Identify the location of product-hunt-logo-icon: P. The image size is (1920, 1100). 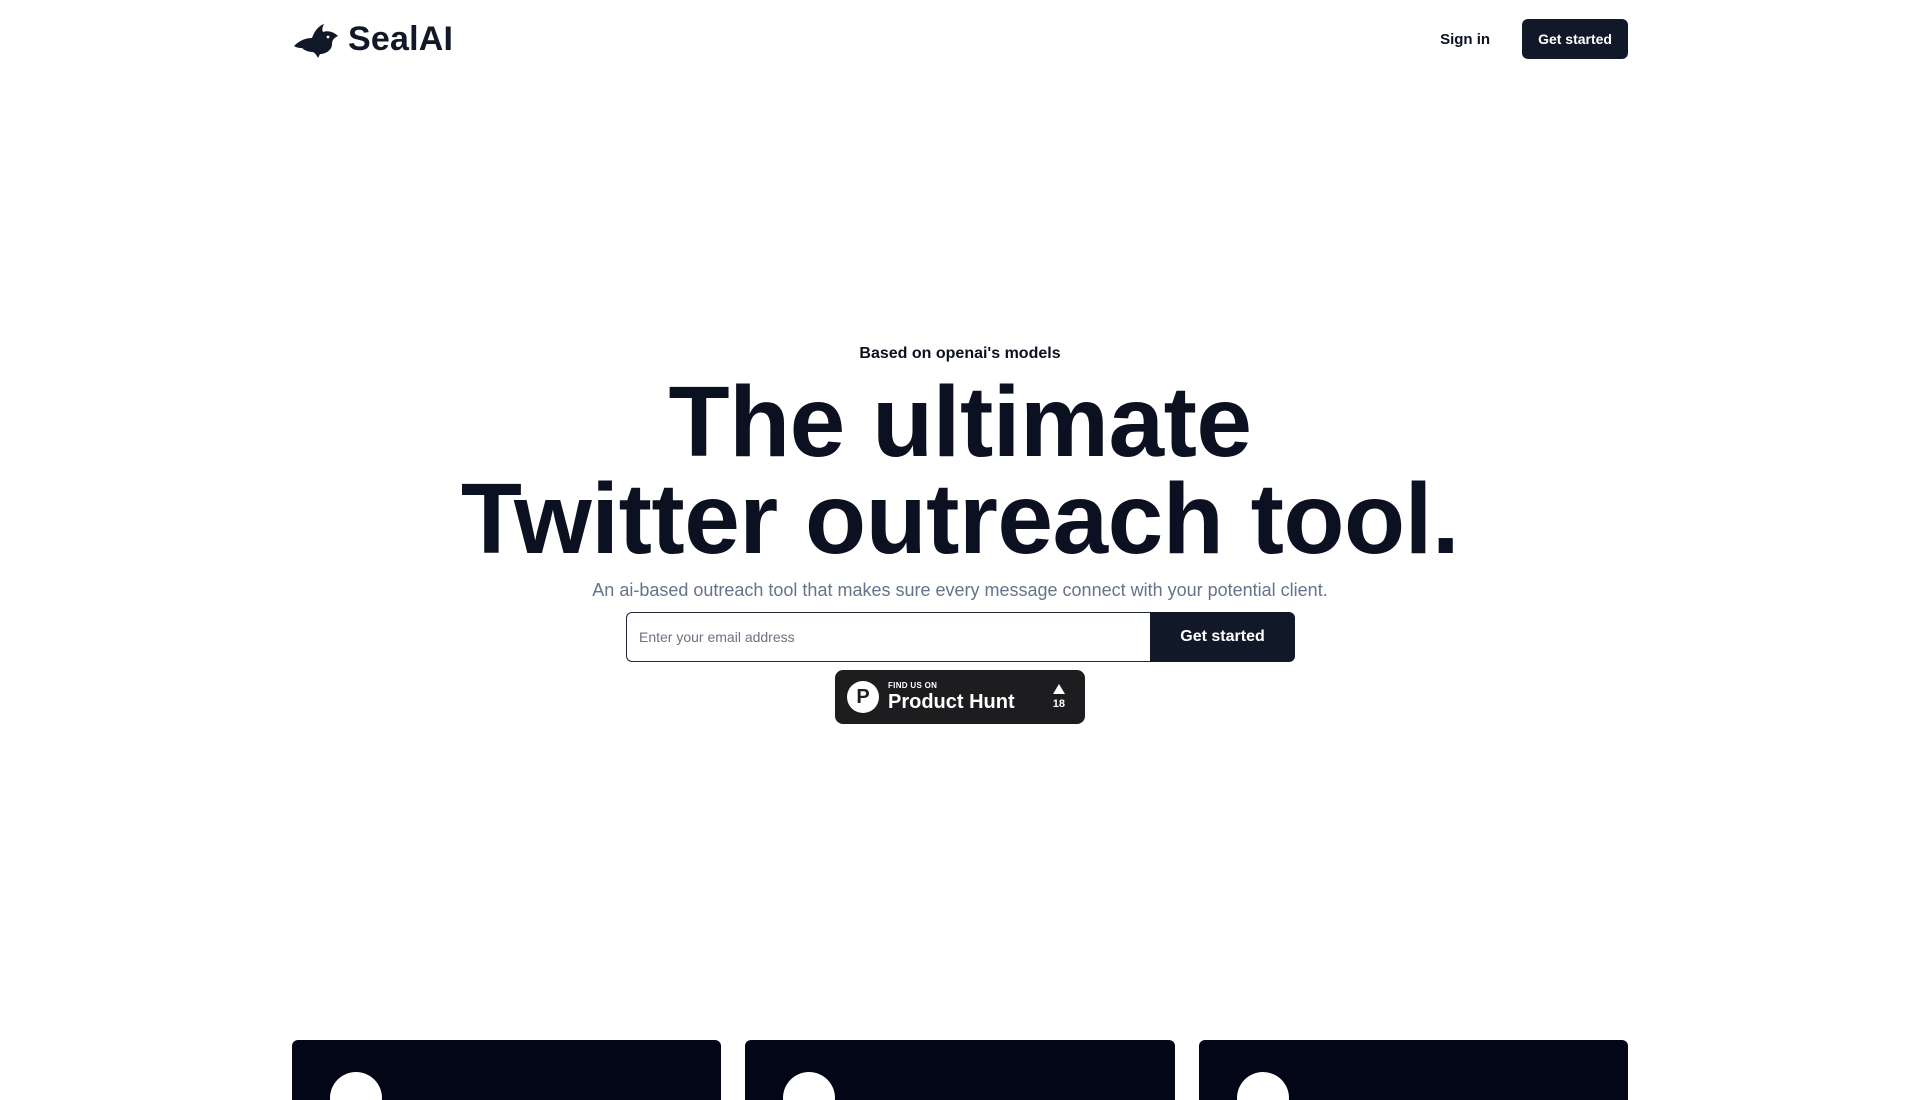
(863, 697).